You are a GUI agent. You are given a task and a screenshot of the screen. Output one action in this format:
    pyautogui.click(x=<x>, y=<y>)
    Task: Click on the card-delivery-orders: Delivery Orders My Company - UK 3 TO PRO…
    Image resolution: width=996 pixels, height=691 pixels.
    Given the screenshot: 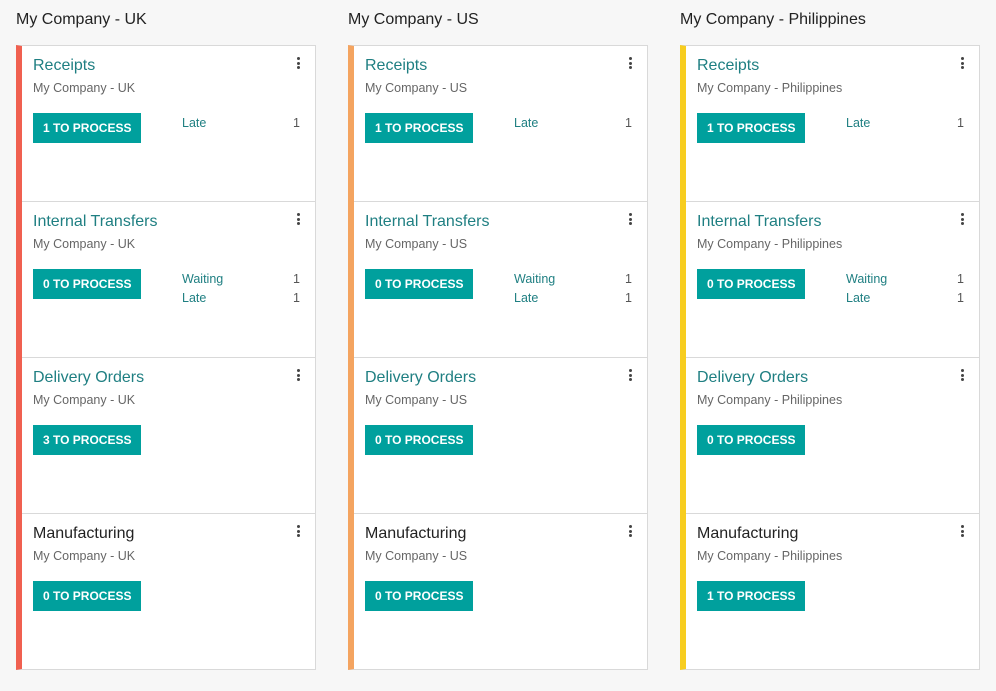 What is the action you would take?
    pyautogui.click(x=168, y=436)
    